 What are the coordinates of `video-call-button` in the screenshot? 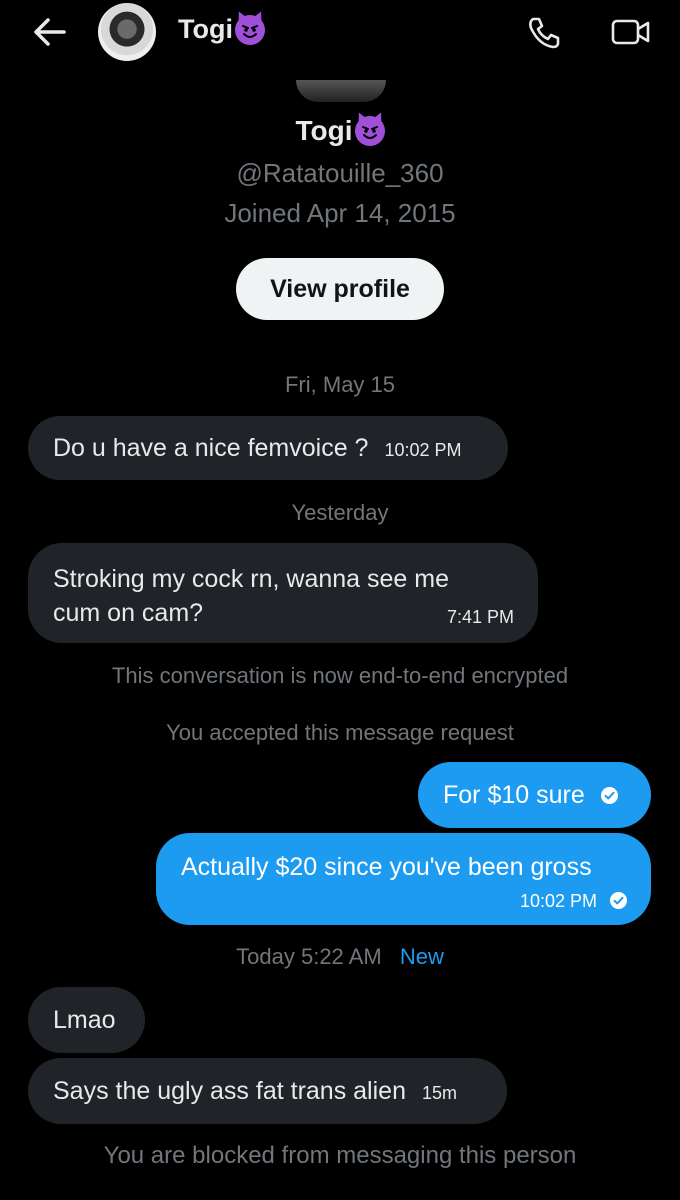 It's located at (631, 32).